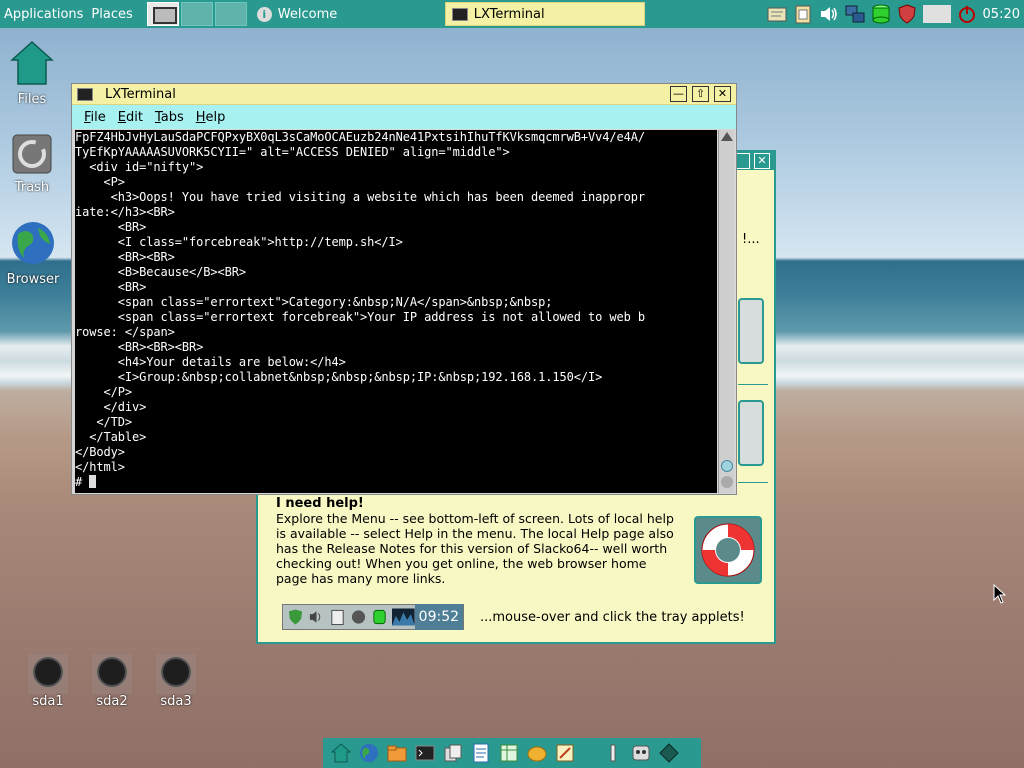 This screenshot has height=768, width=1024. I want to click on menu-help: Help, so click(211, 117).